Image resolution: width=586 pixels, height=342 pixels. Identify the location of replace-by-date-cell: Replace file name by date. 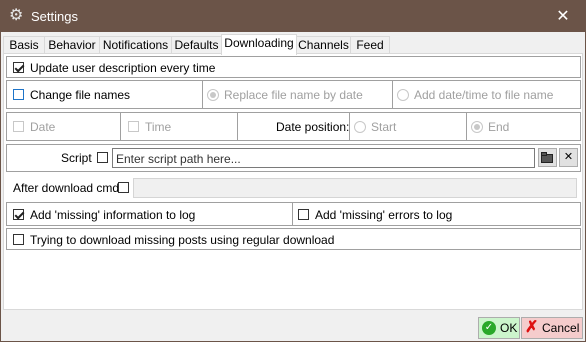
(298, 94).